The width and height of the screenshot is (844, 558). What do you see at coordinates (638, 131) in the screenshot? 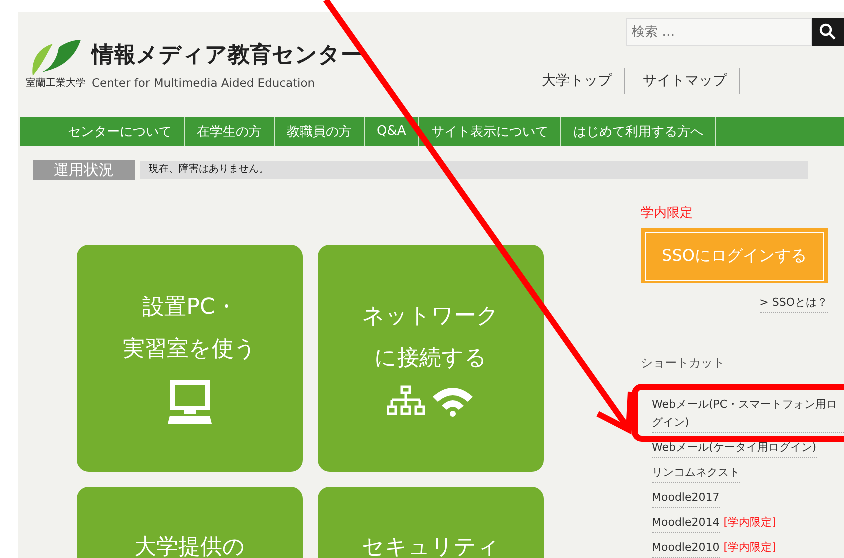
I see `nav-item: はじめて利用する方へ` at bounding box center [638, 131].